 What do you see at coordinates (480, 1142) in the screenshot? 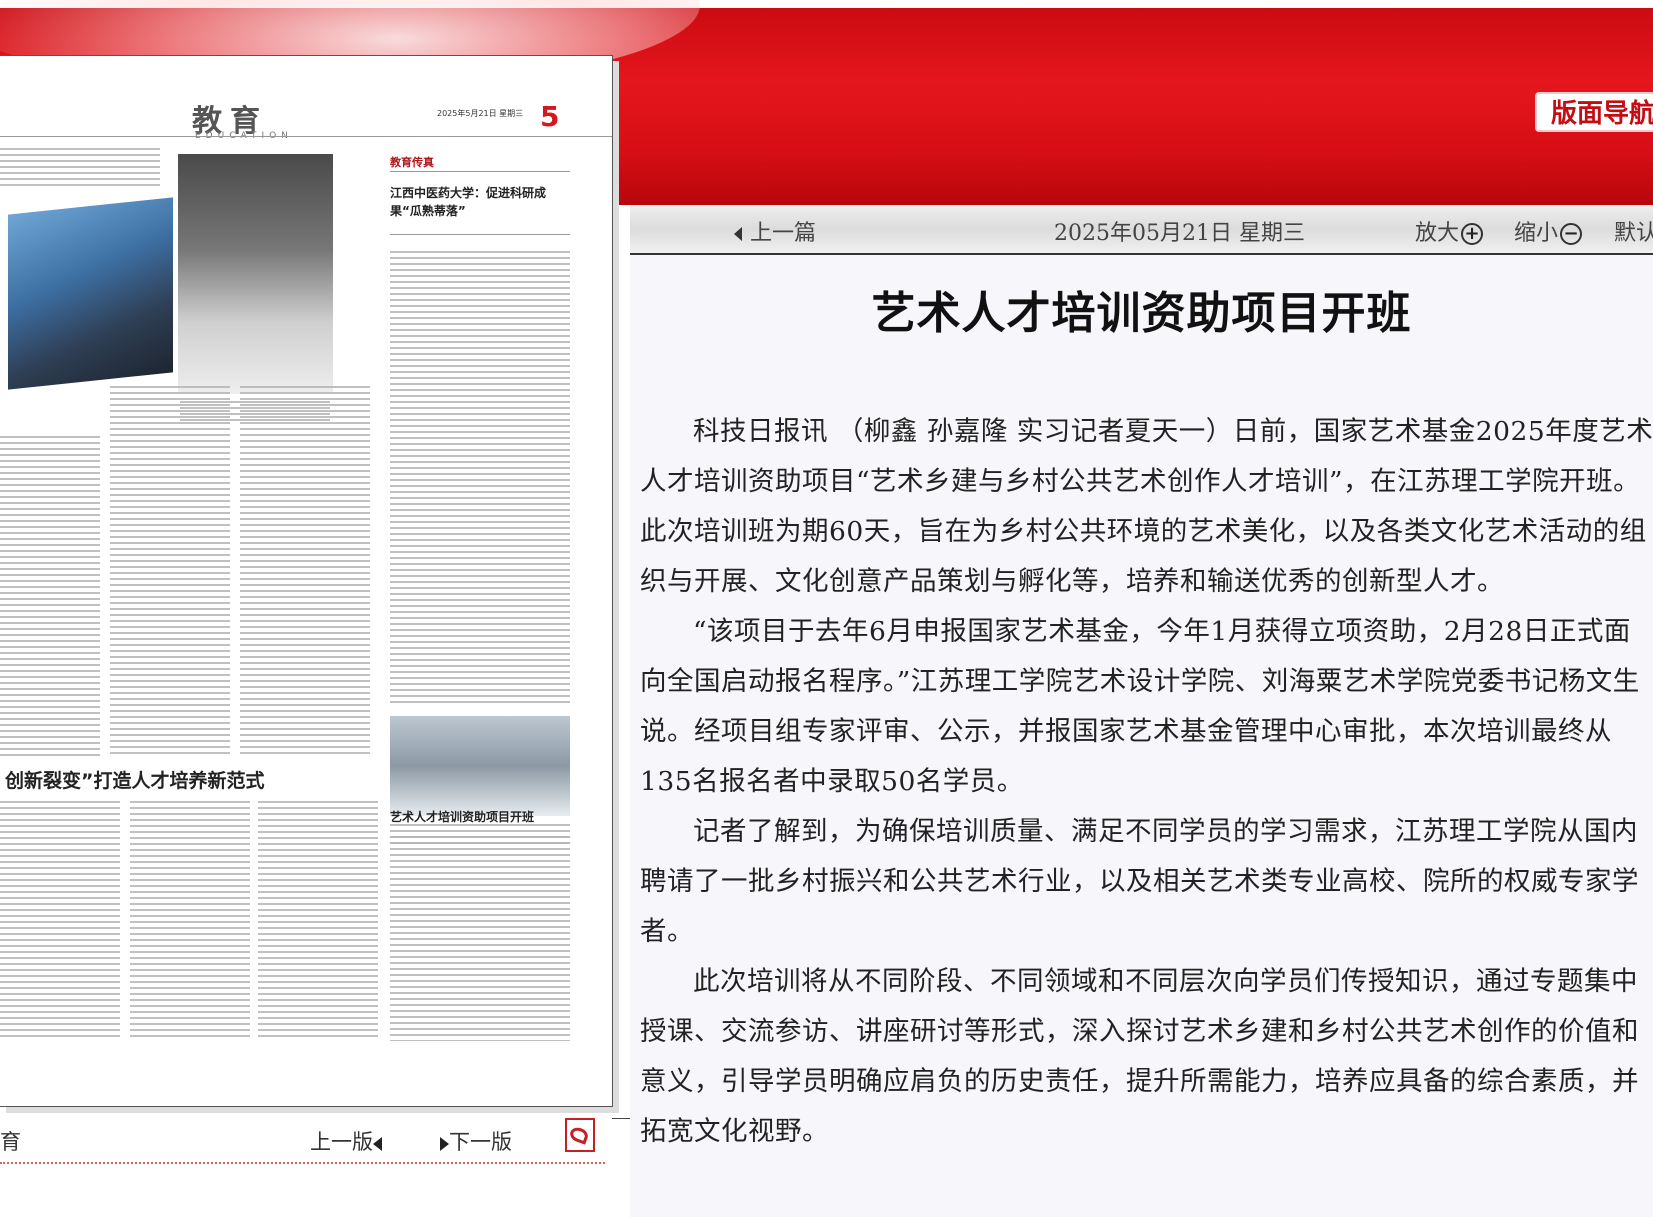
I see `next-page-label: 下一版` at bounding box center [480, 1142].